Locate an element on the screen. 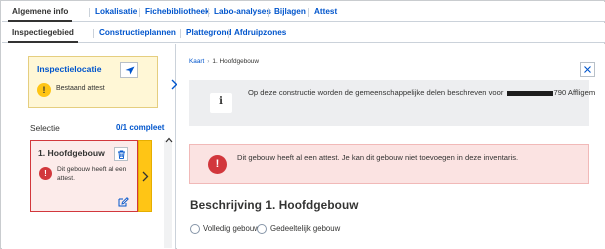 The height and width of the screenshot is (249, 605). scroll-up-icon is located at coordinates (169, 140).